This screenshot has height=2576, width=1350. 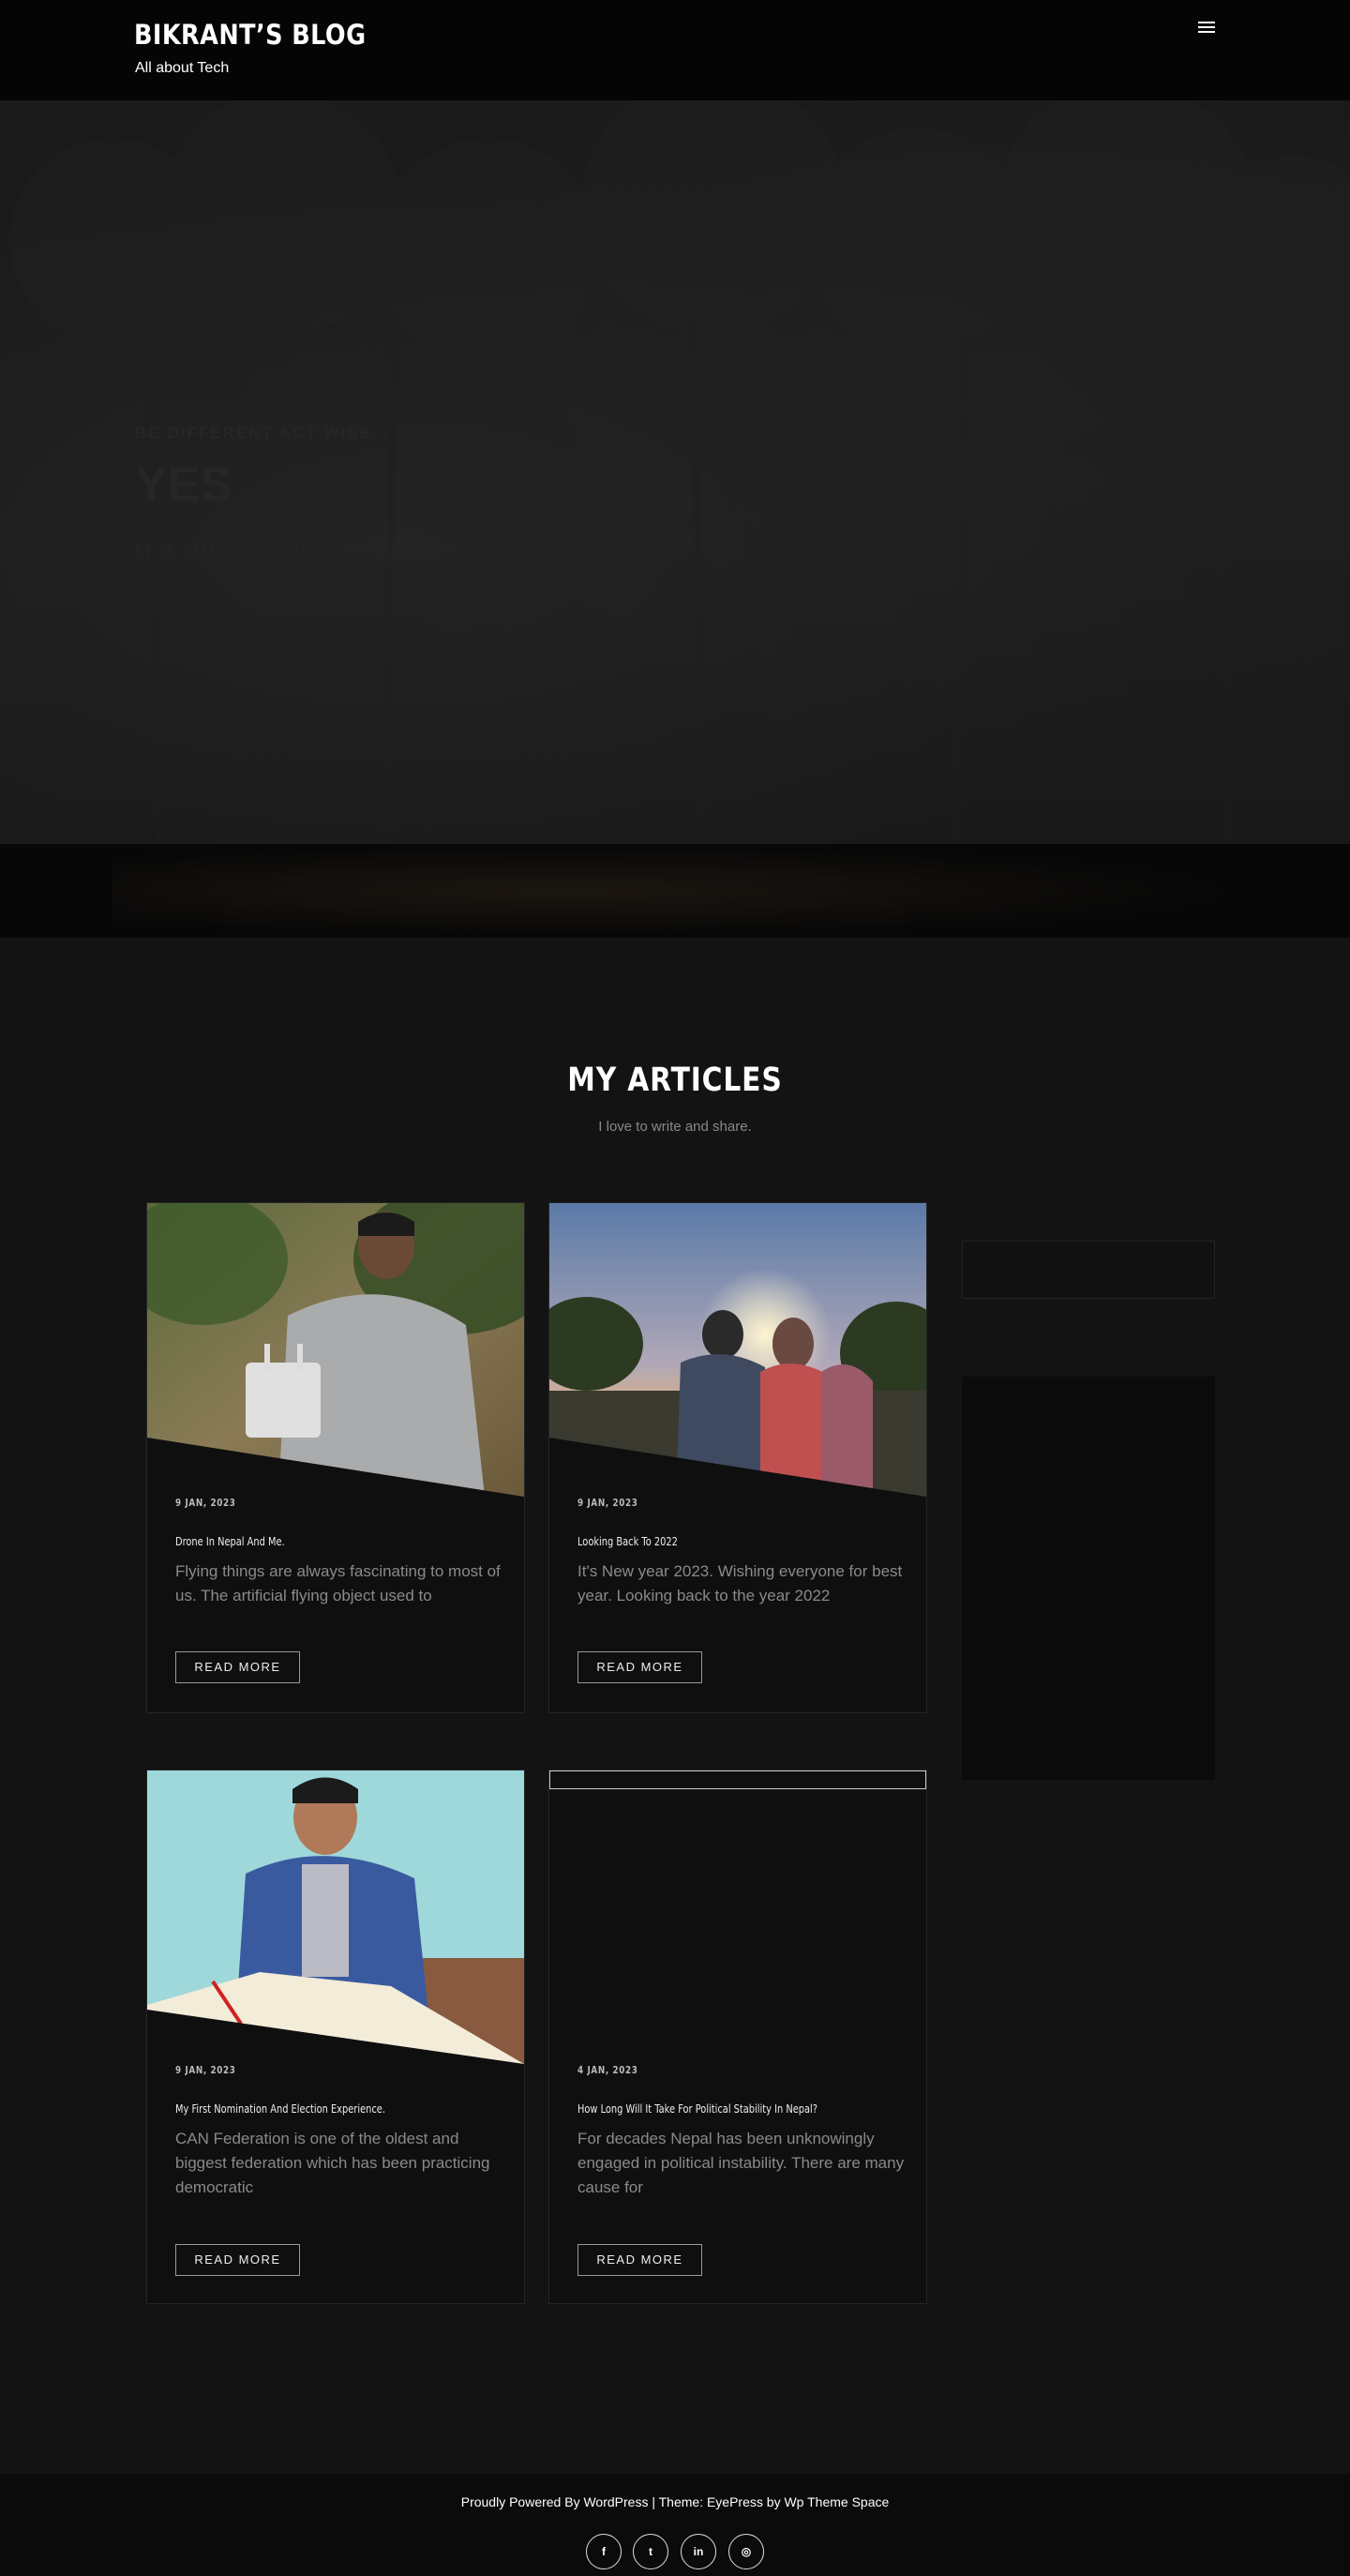 I want to click on article-date: 4 JAN, 2023, so click(x=608, y=2070).